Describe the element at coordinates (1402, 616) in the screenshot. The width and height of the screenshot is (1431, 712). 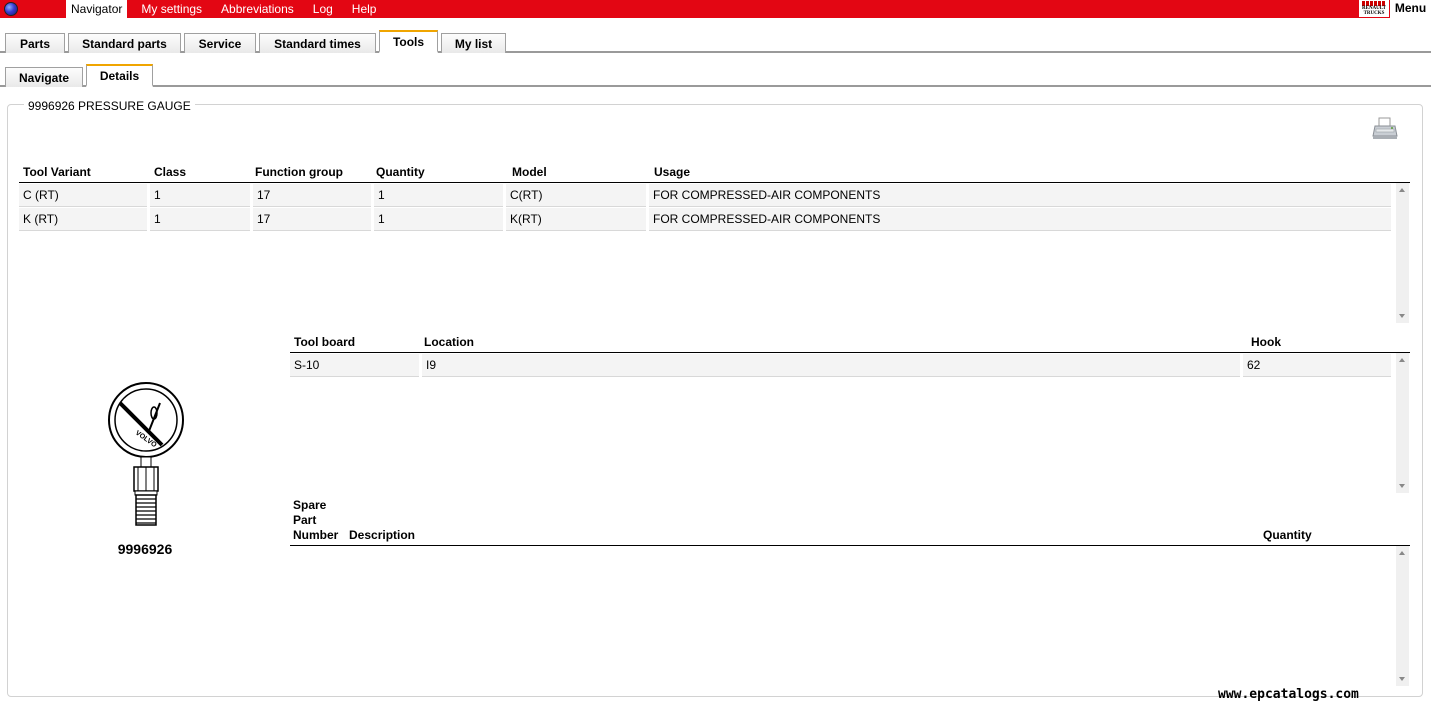
I see `spare-scrollbar` at that location.